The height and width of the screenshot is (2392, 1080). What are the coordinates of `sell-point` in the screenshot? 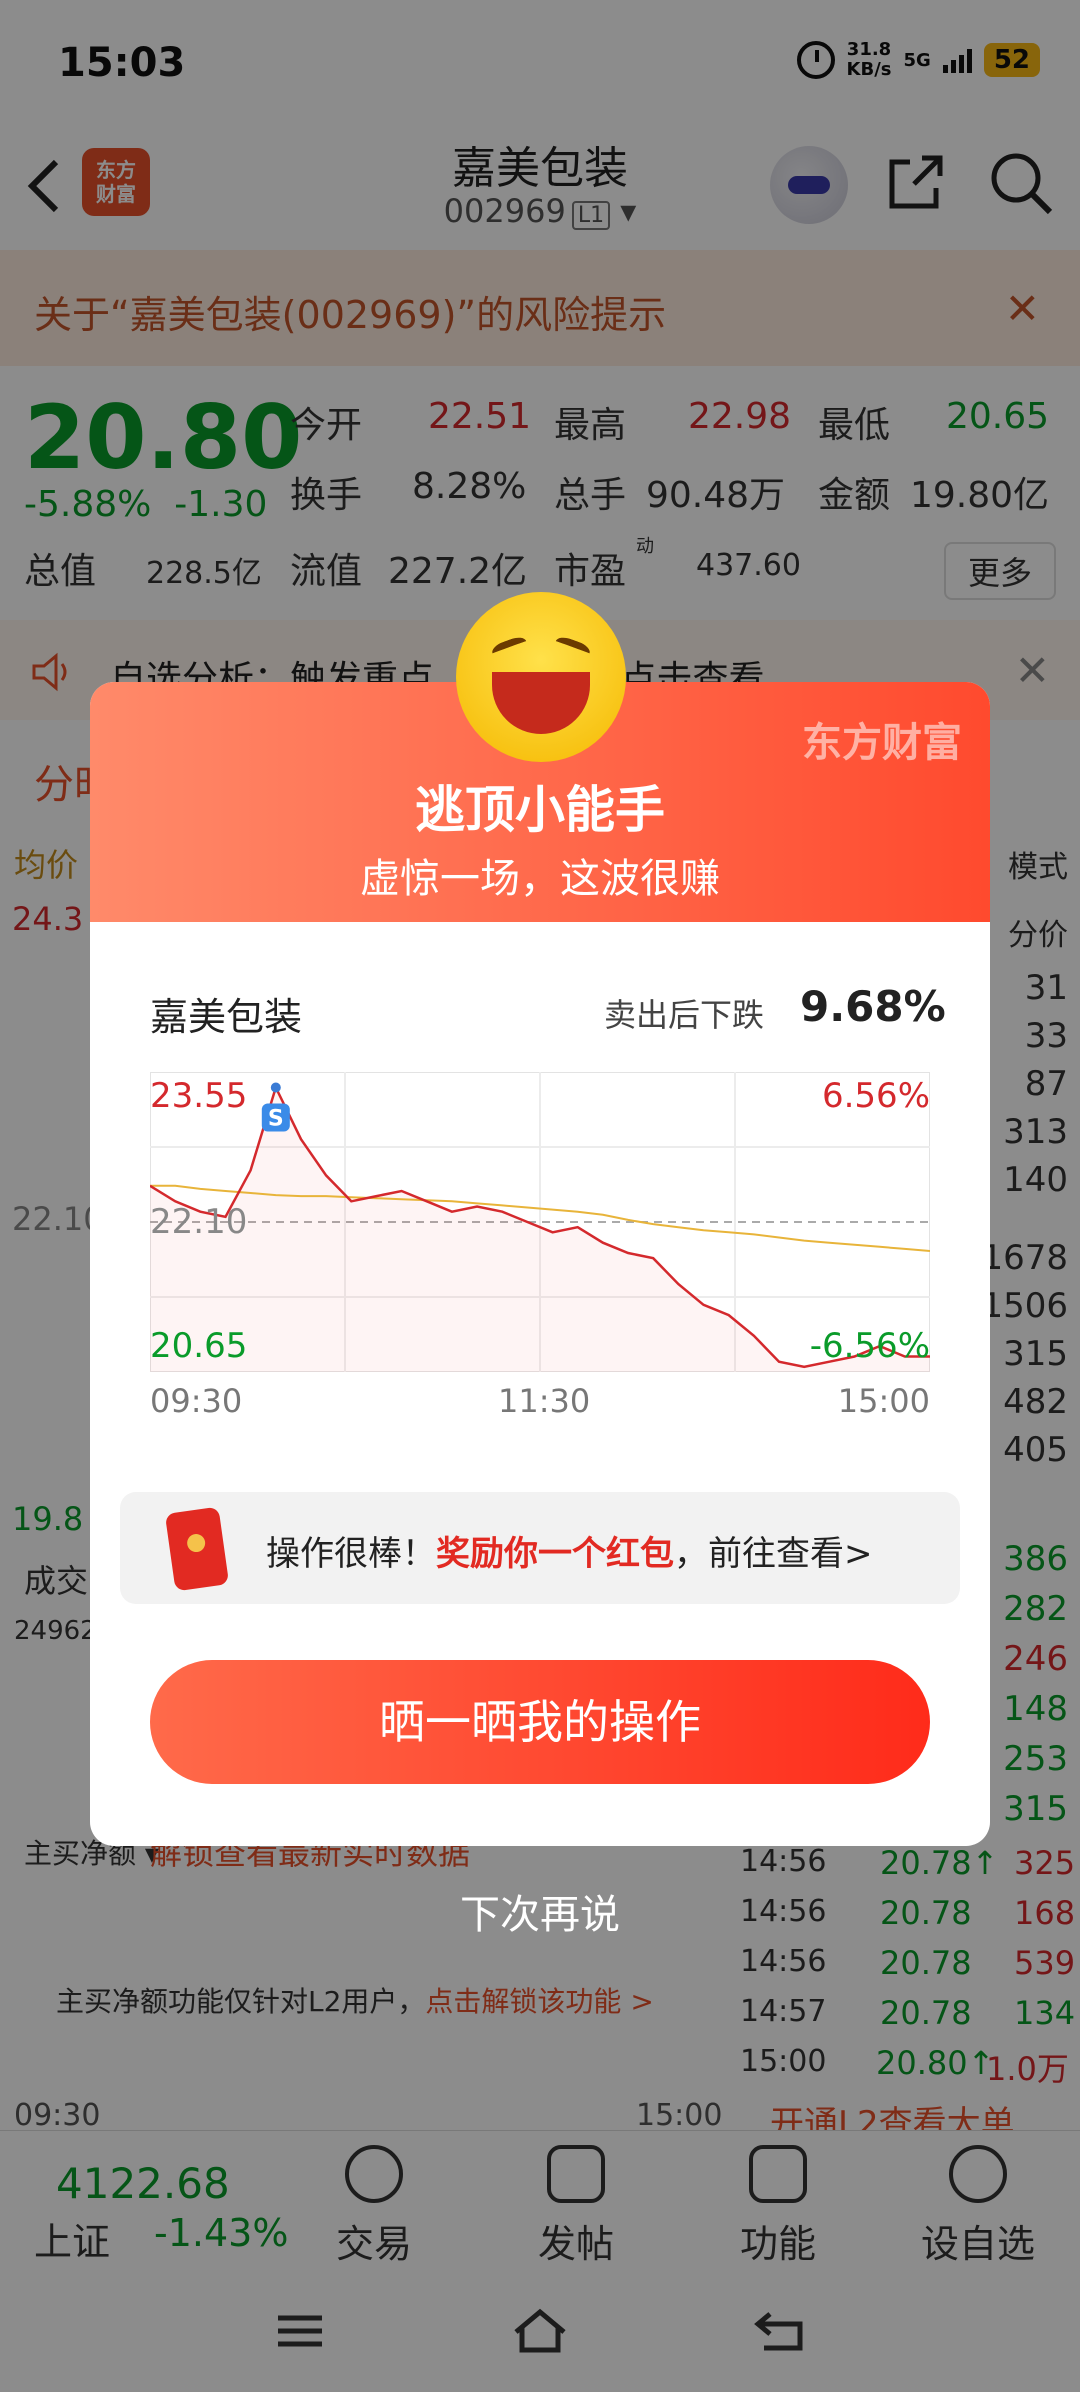 It's located at (275, 1087).